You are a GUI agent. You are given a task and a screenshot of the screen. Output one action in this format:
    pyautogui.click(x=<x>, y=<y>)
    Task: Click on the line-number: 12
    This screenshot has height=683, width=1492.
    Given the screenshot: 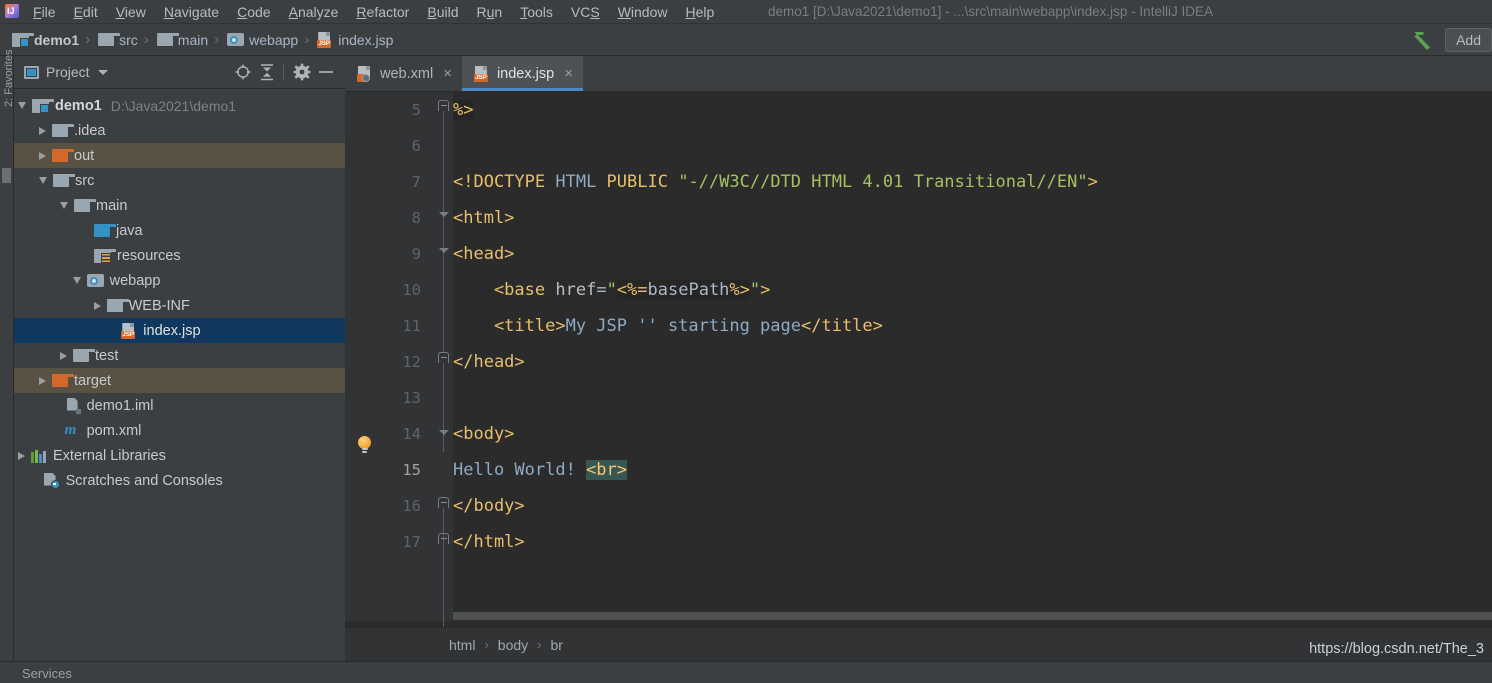 What is the action you would take?
    pyautogui.click(x=411, y=362)
    